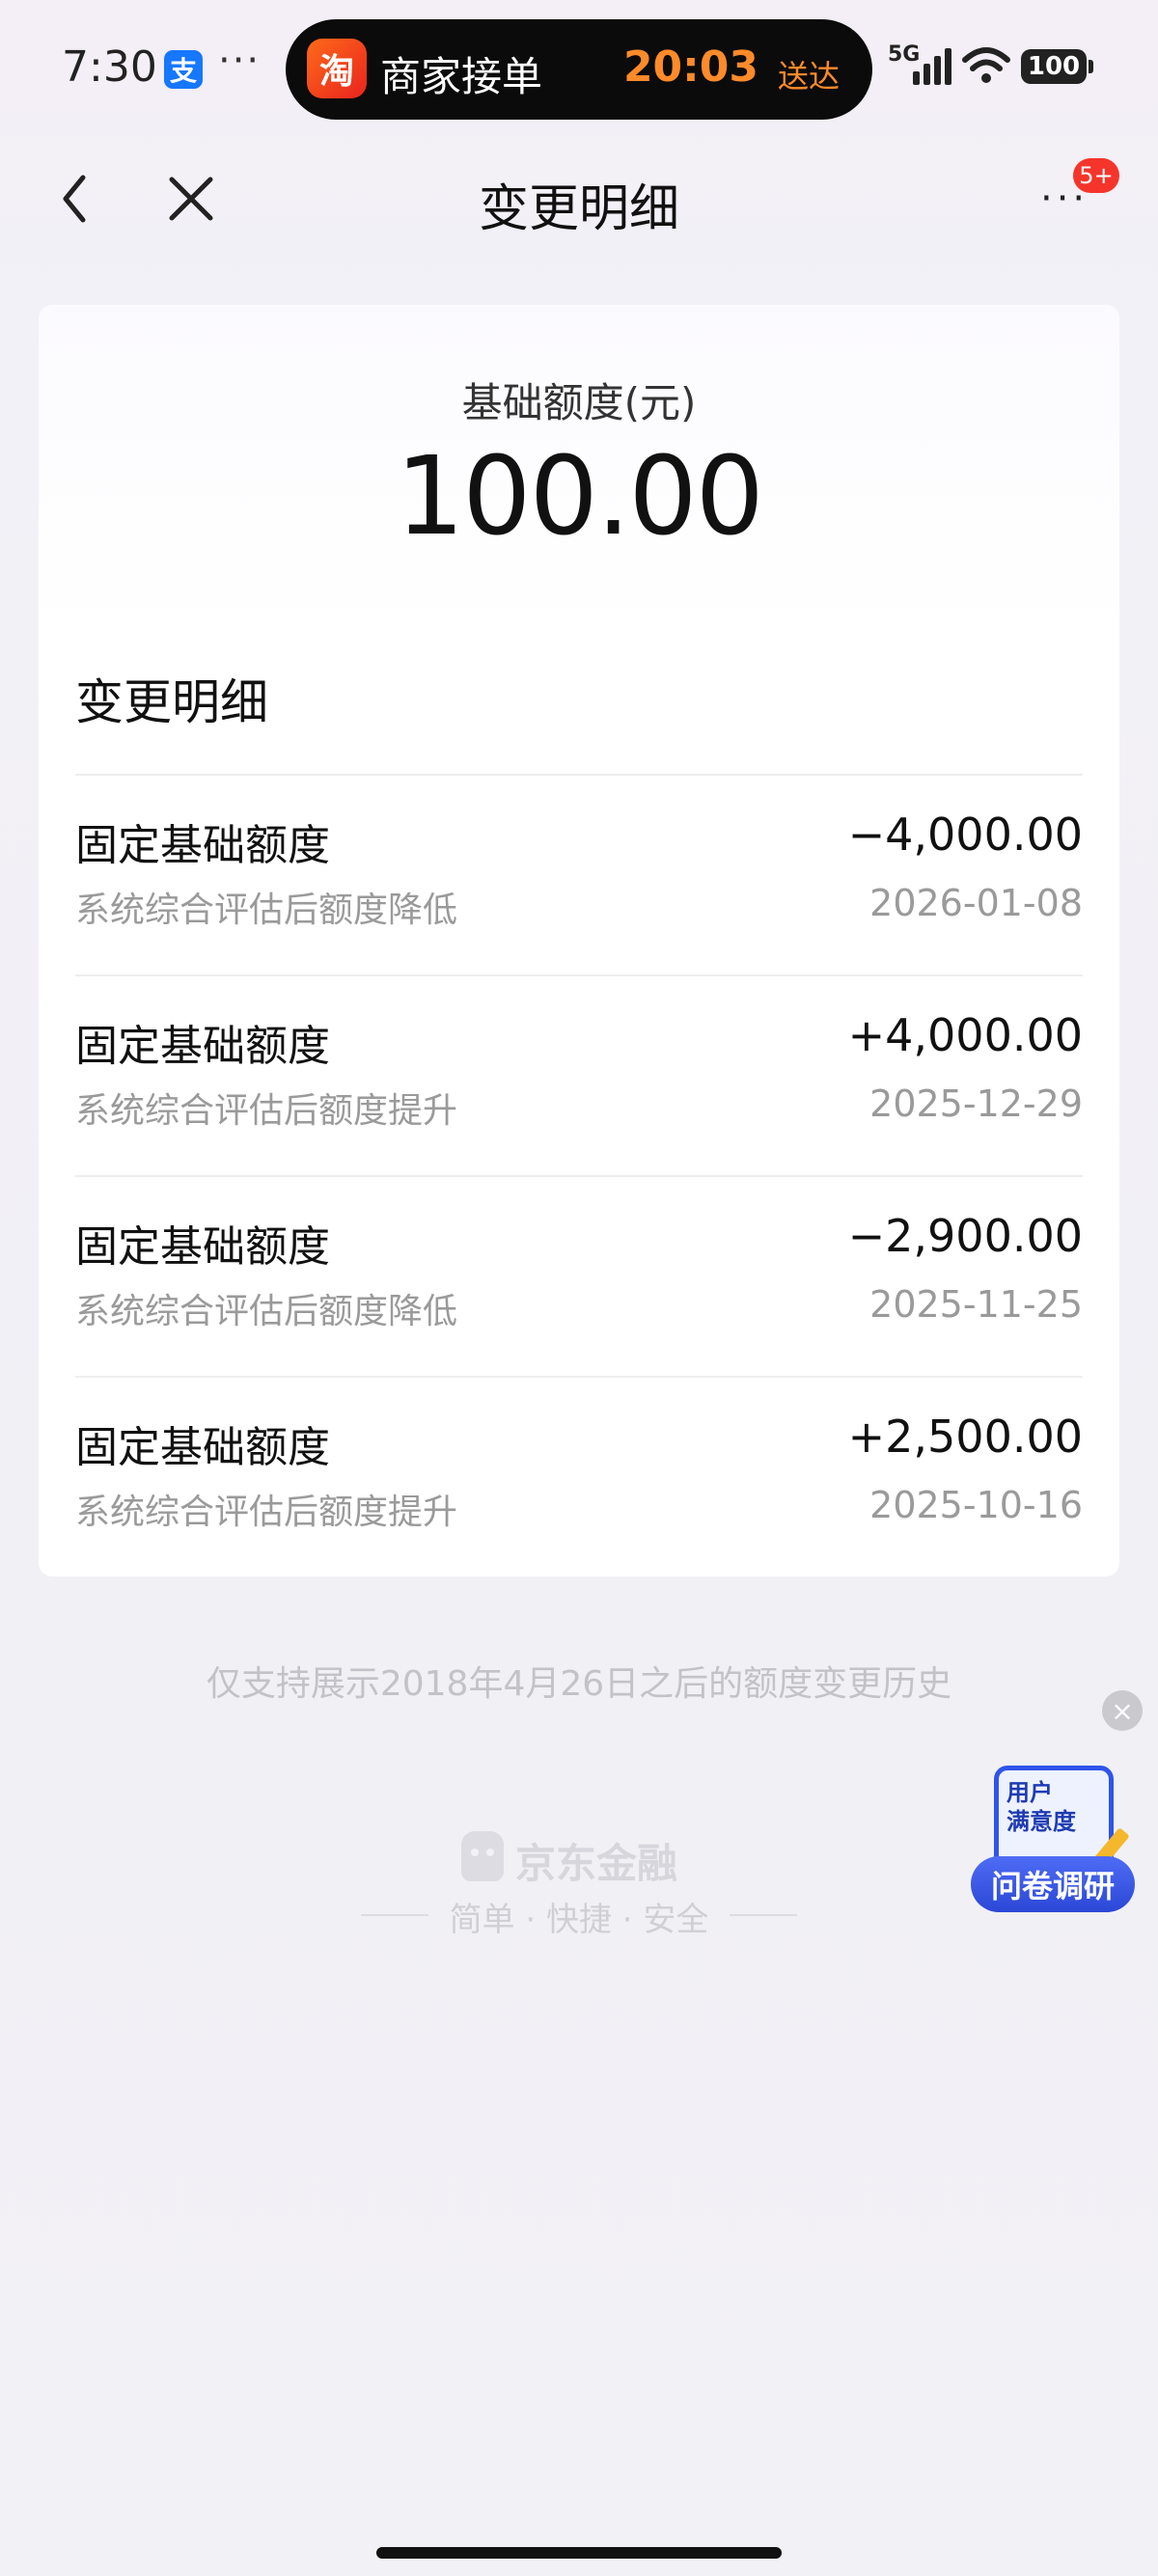  What do you see at coordinates (1041, 1822) in the screenshot?
I see `survey-board-line2: 满意度` at bounding box center [1041, 1822].